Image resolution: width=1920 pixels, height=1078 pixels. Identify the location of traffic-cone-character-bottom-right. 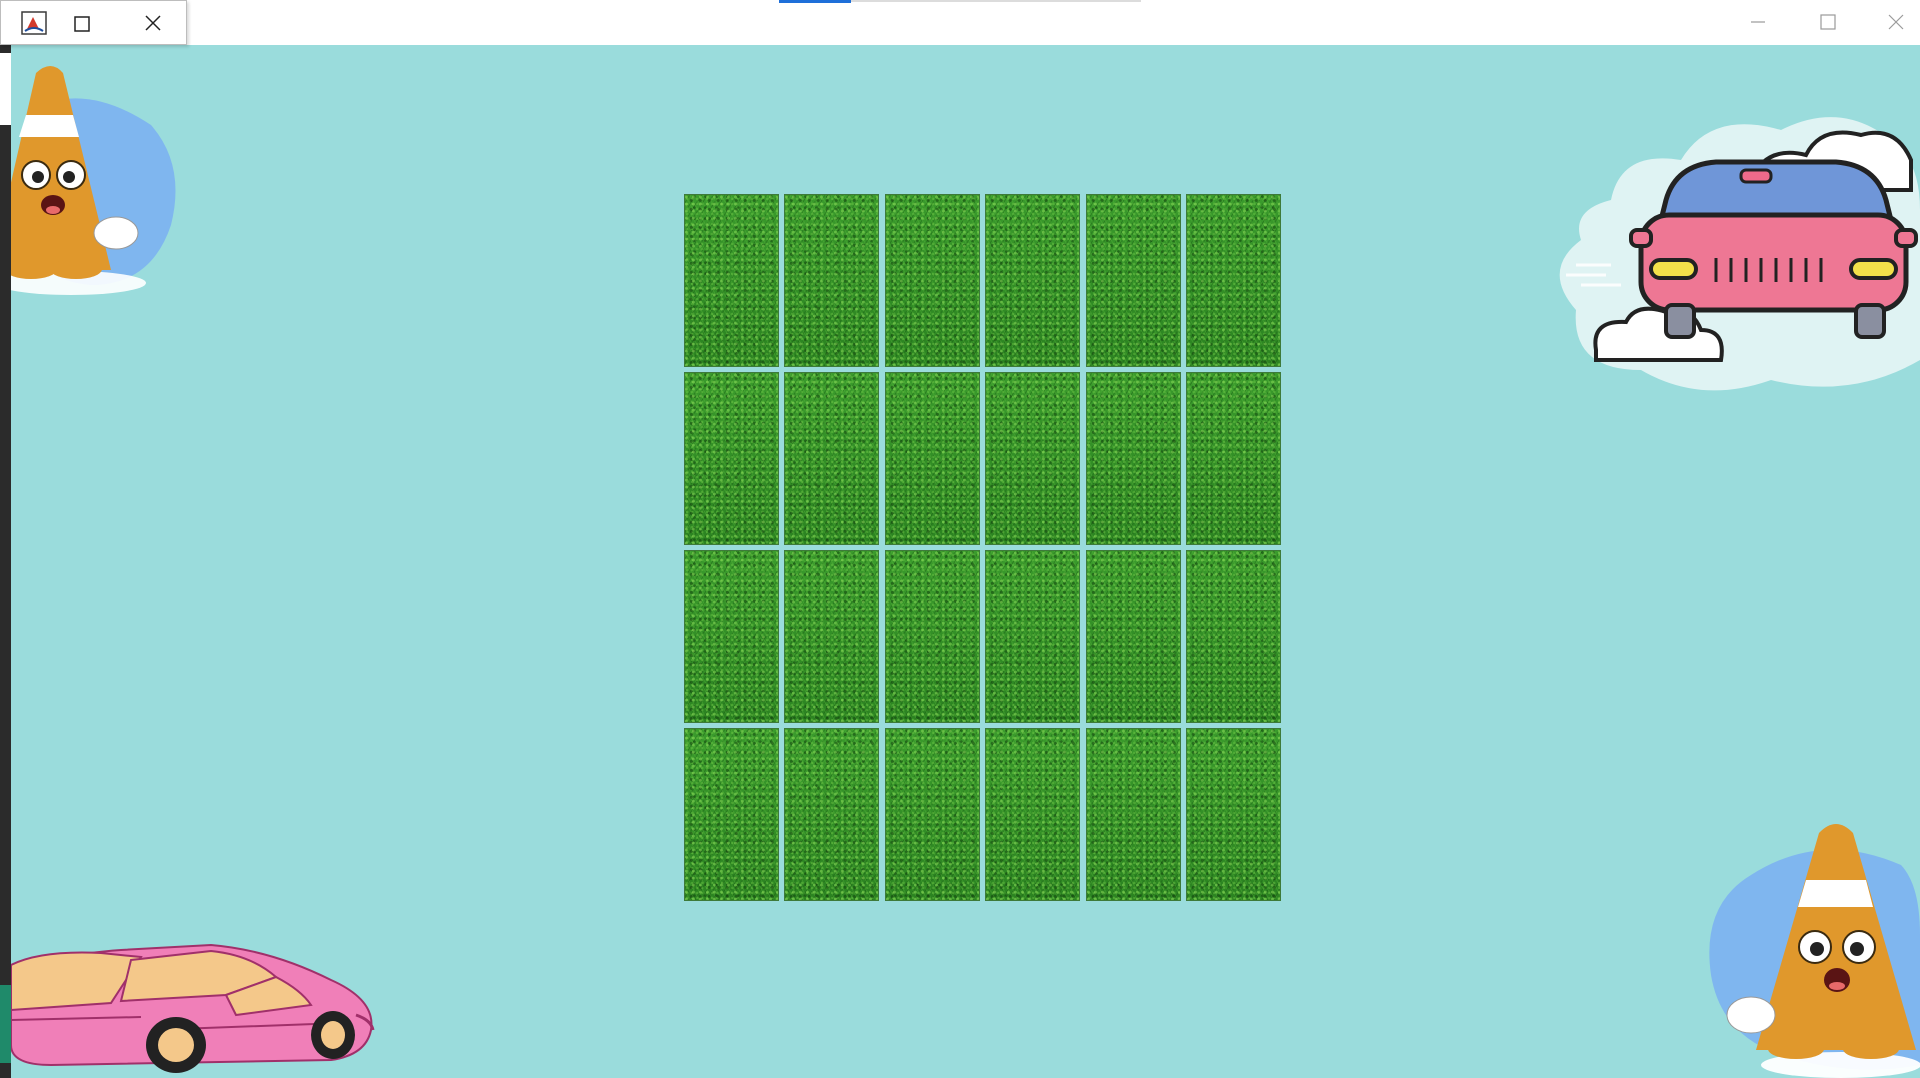
(1814, 951).